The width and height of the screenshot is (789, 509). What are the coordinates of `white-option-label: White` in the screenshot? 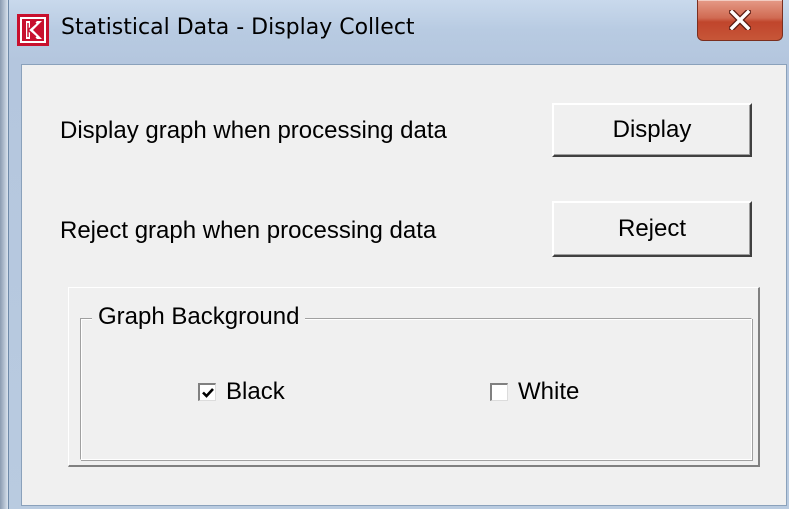 It's located at (549, 391).